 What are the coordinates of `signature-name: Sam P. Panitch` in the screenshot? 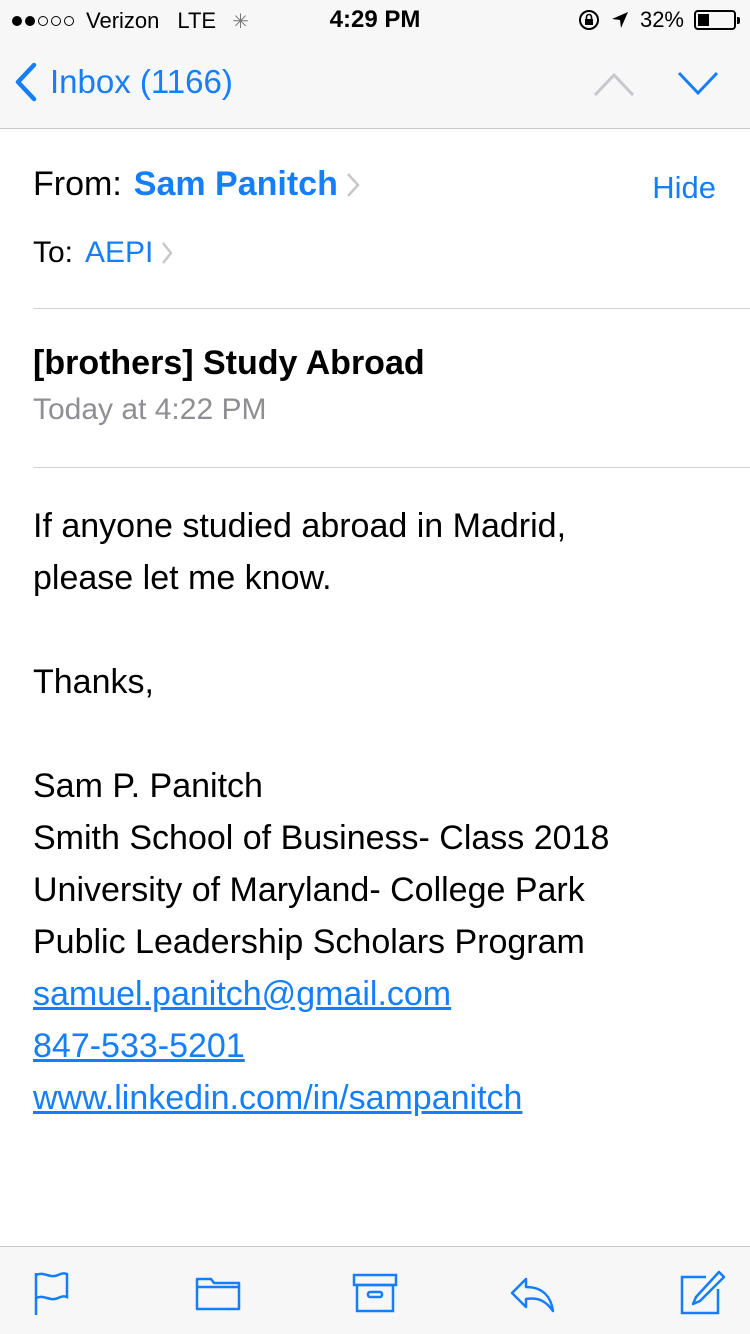 It's located at (148, 786).